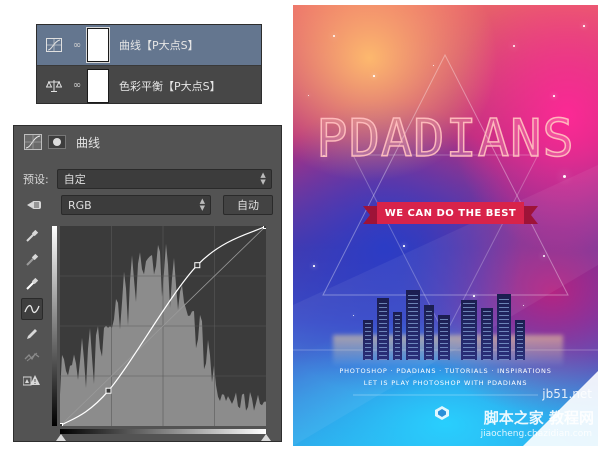 The height and width of the screenshot is (451, 599). I want to click on draw-pencil-icon, so click(32, 334).